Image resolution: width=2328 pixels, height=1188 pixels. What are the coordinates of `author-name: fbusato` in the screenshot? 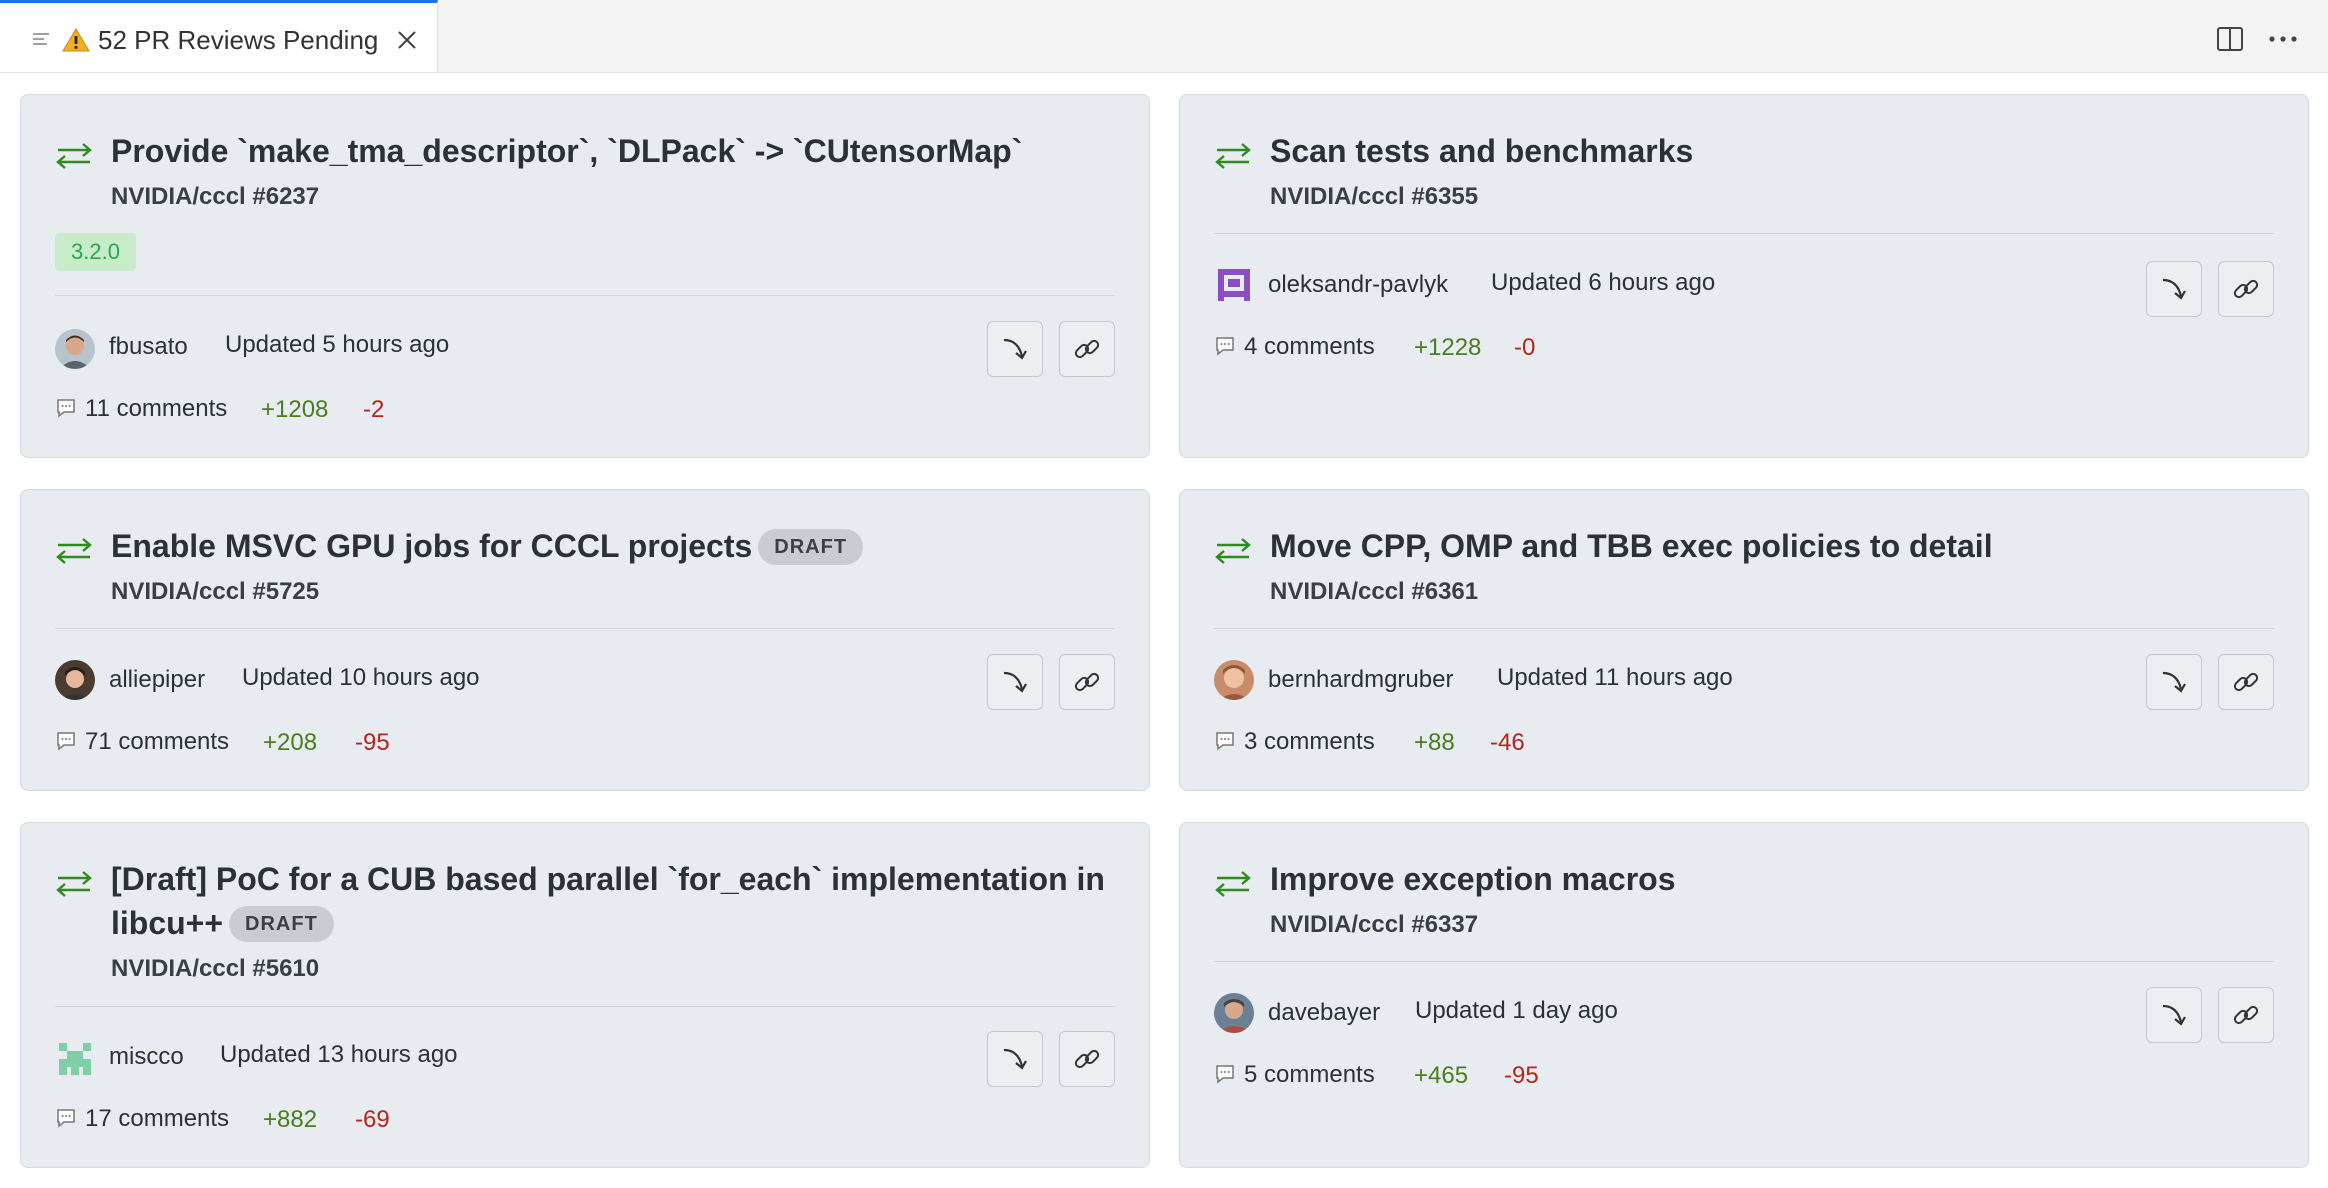 It's located at (148, 346).